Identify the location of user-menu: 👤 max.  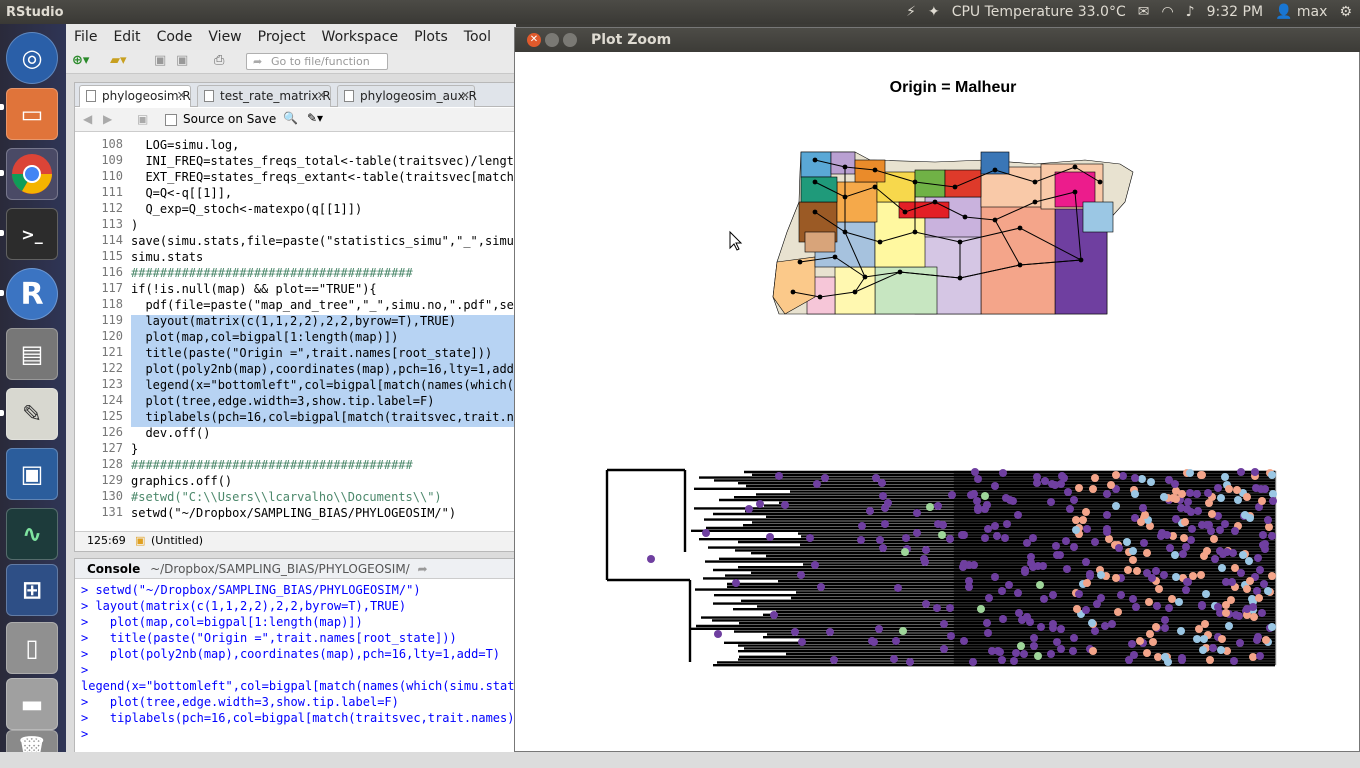
(1301, 12).